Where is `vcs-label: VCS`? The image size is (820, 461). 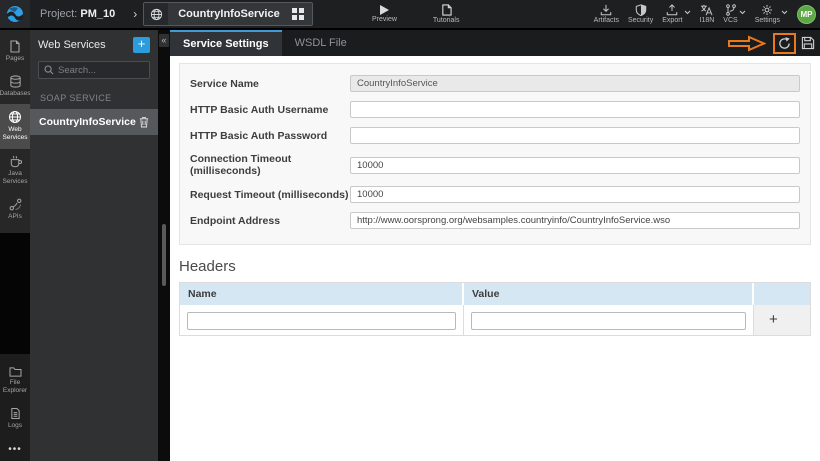 vcs-label: VCS is located at coordinates (730, 20).